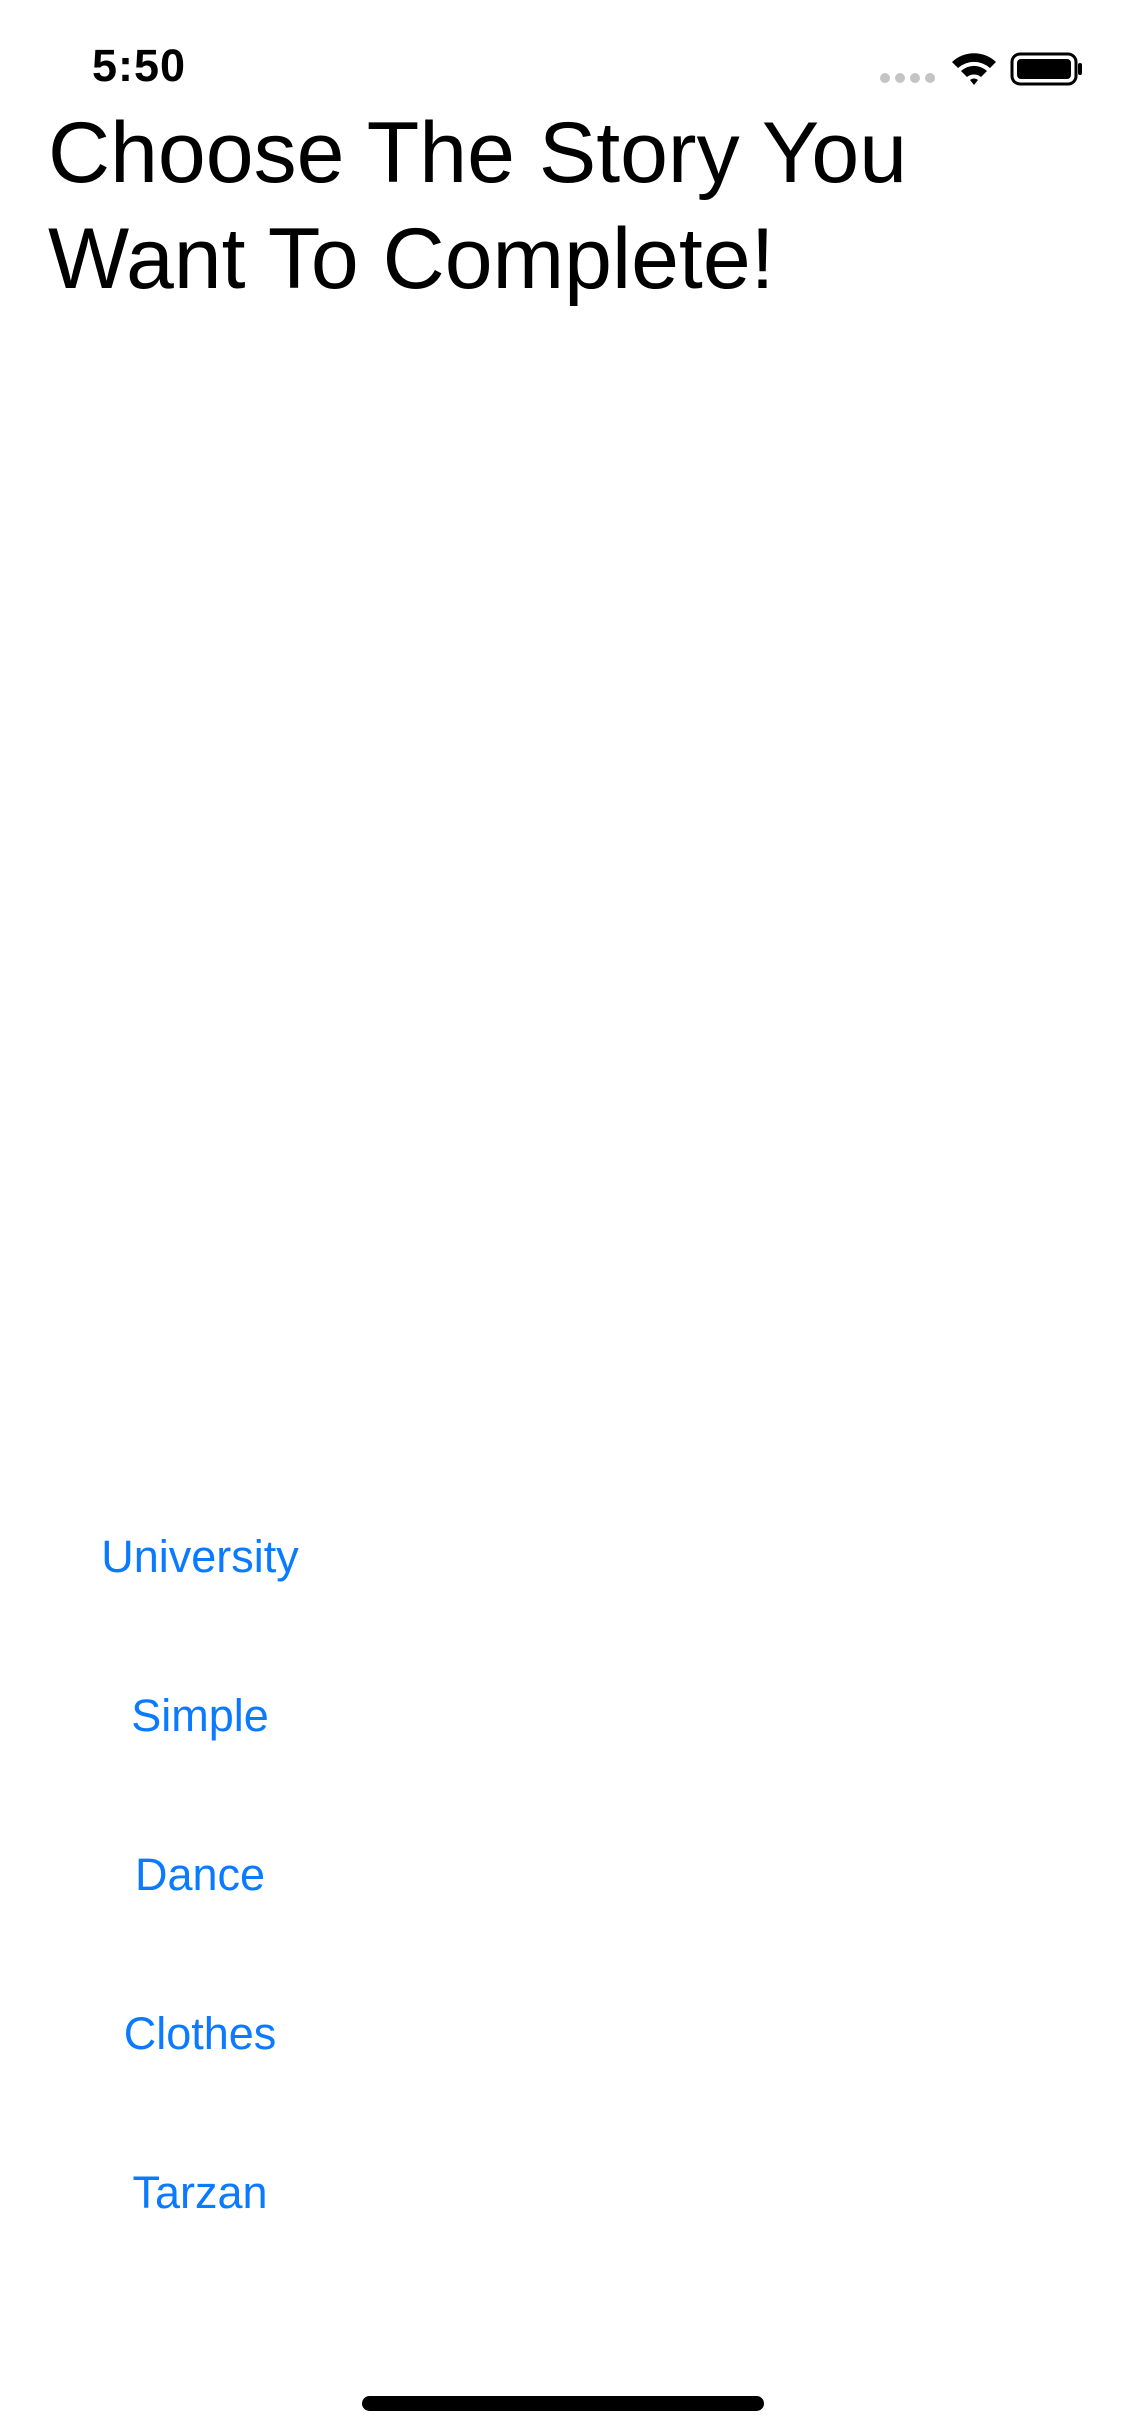 This screenshot has height=2436, width=1125. What do you see at coordinates (1046, 69) in the screenshot?
I see `battery-icon` at bounding box center [1046, 69].